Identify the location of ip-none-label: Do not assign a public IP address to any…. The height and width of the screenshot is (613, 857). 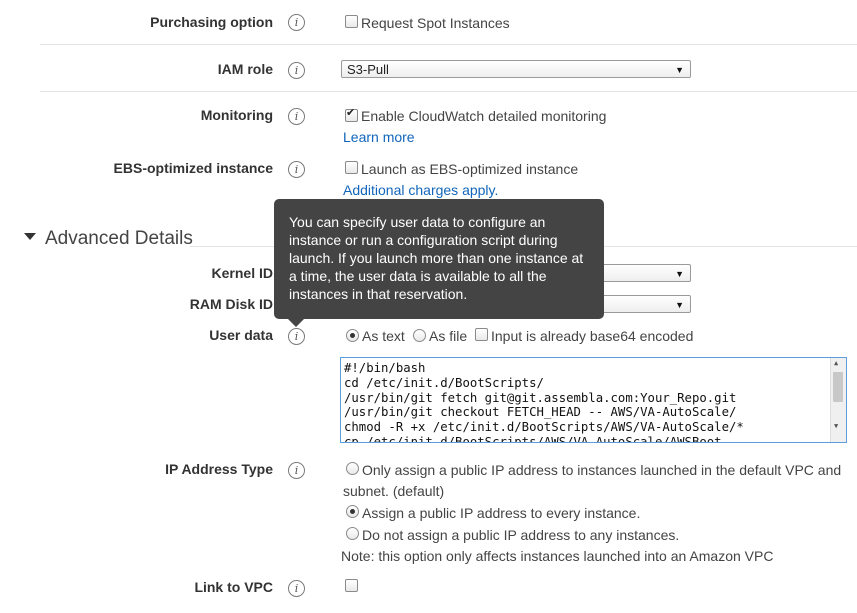
(521, 535).